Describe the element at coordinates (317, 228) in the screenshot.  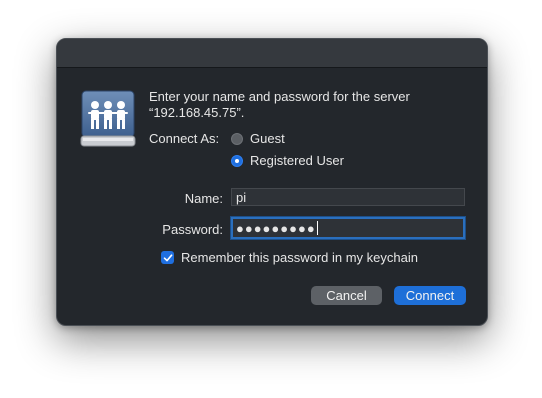
I see `text-caret` at that location.